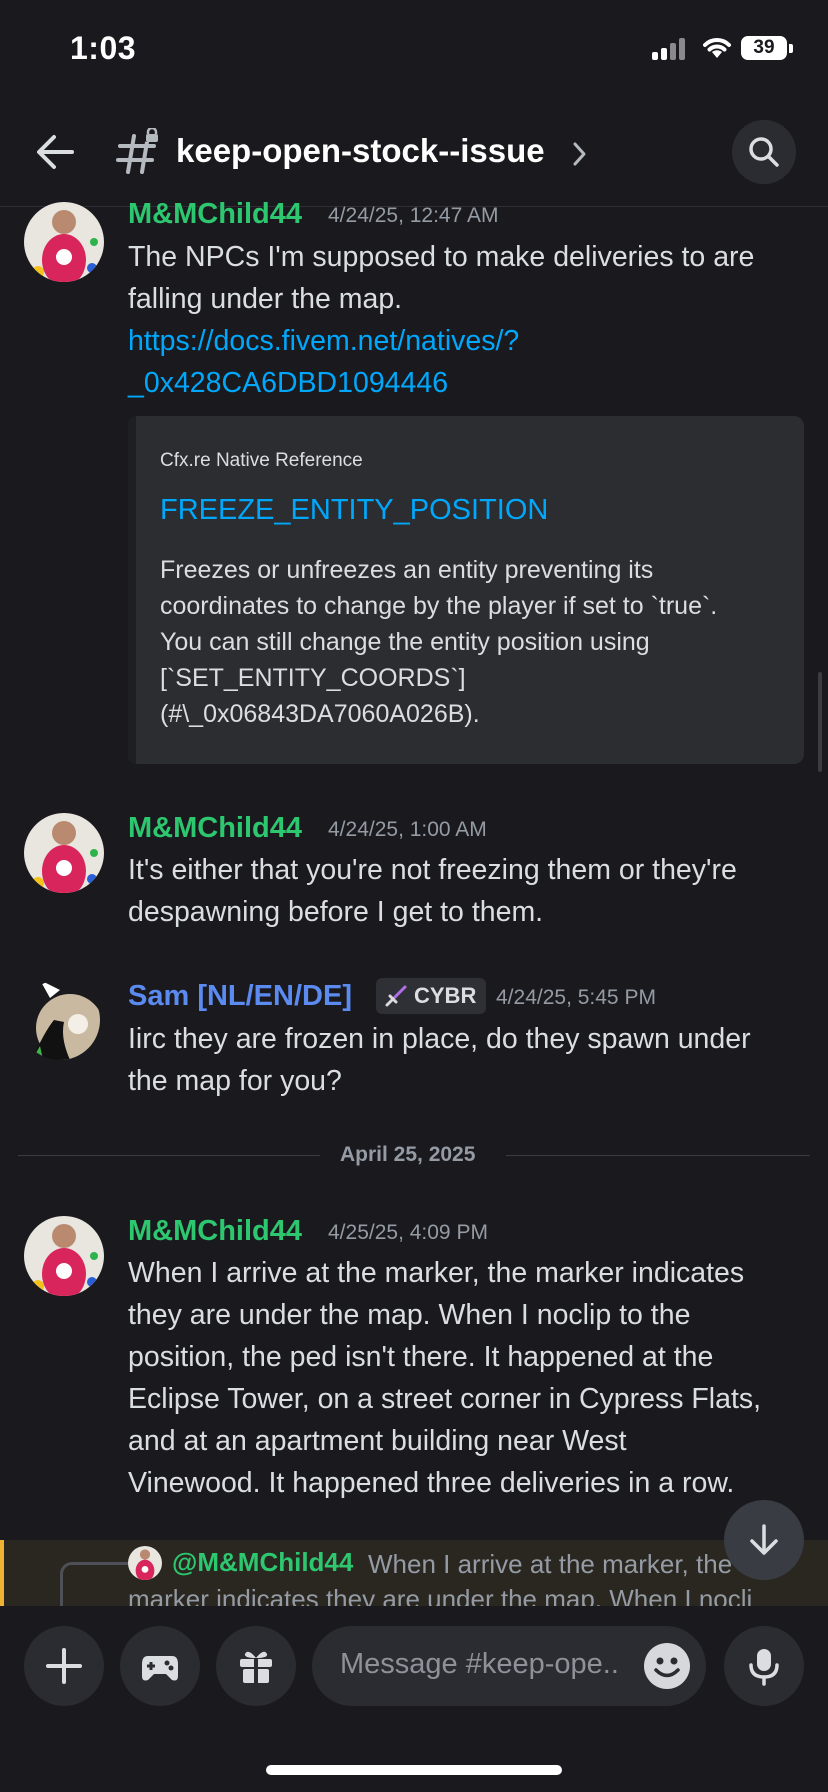 Image resolution: width=828 pixels, height=1792 pixels. What do you see at coordinates (240, 996) in the screenshot?
I see `message-author: Sam [NL/EN/DE]` at bounding box center [240, 996].